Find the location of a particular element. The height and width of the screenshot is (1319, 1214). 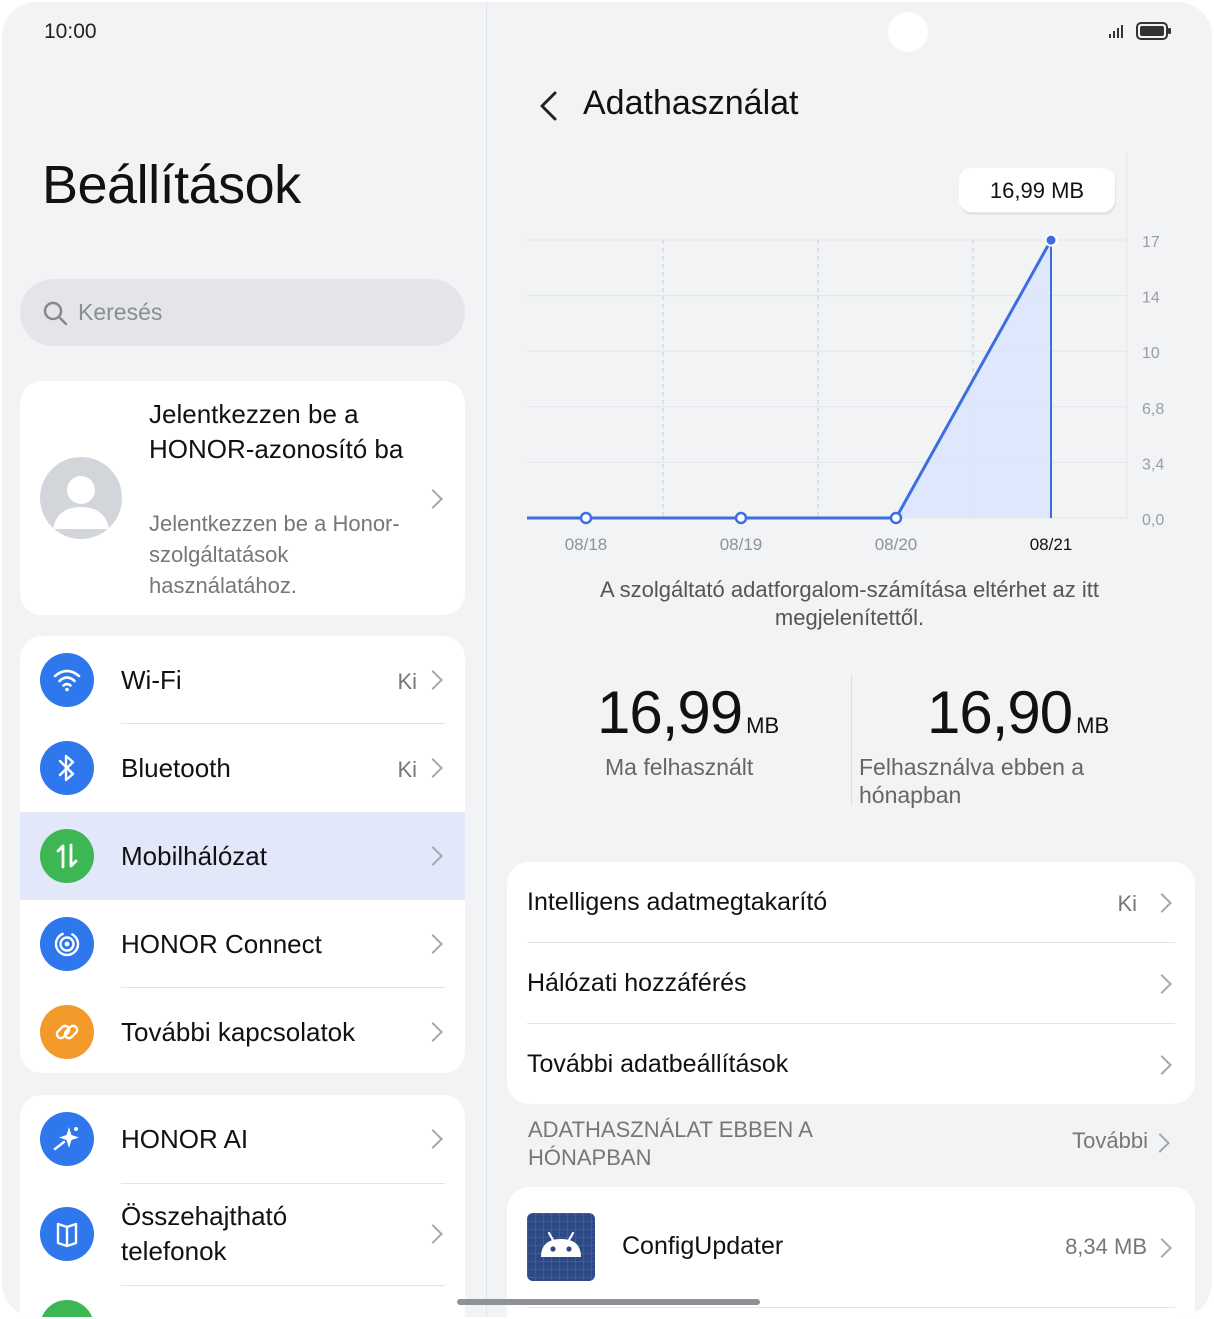

search-input: Keresés is located at coordinates (242, 312).